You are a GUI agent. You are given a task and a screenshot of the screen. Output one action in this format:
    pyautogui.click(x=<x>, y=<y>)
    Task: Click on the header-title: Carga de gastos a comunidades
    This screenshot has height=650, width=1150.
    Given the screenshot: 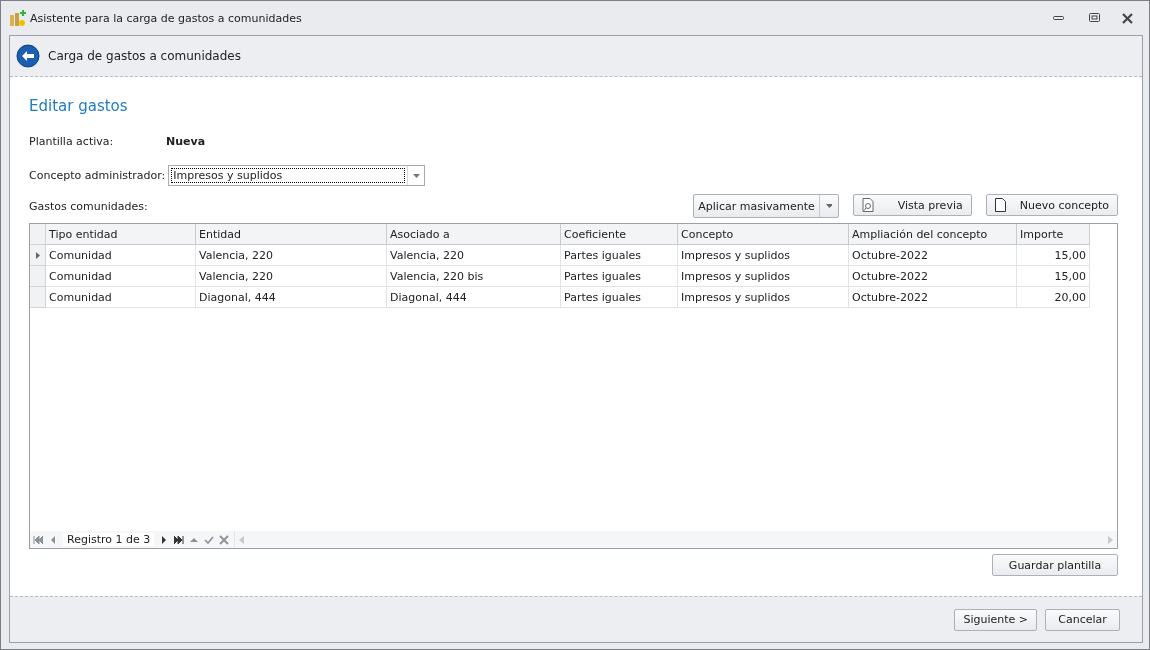 What is the action you would take?
    pyautogui.click(x=144, y=56)
    